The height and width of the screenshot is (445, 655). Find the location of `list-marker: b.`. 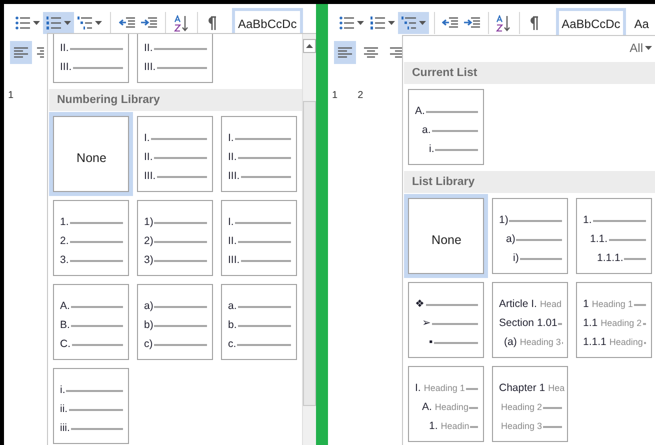

list-marker: b. is located at coordinates (232, 325).